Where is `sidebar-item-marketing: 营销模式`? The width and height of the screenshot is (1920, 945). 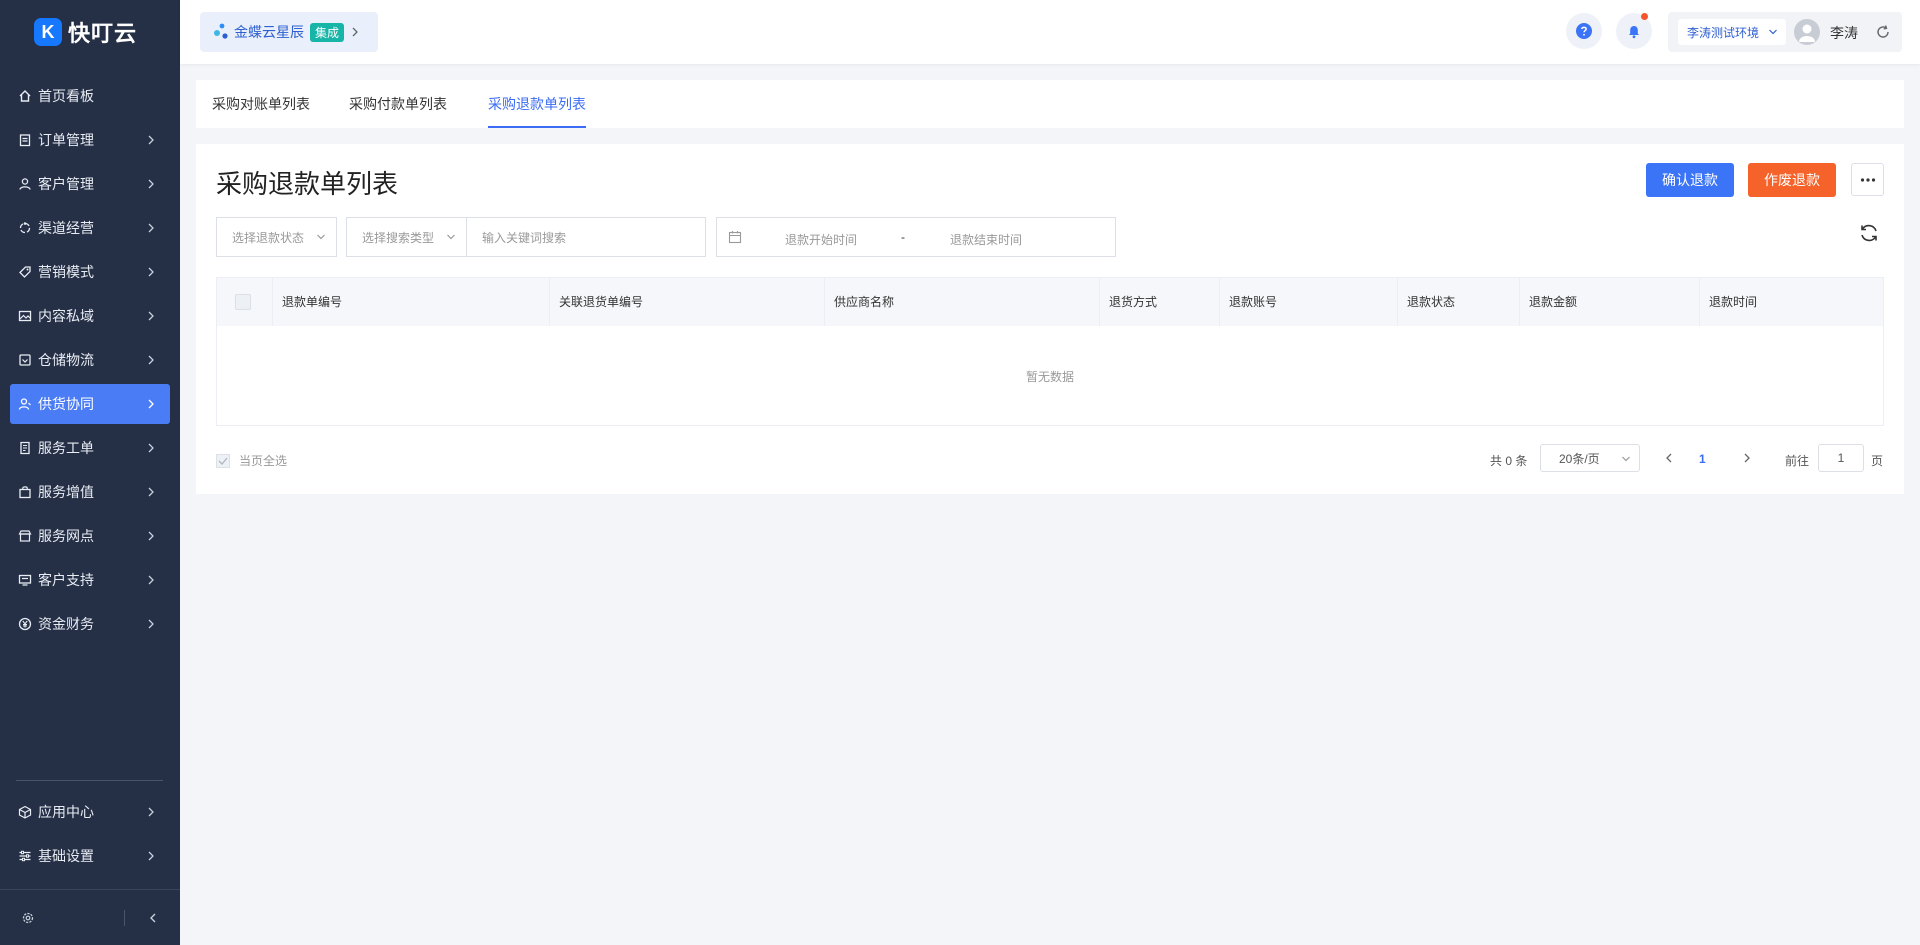
sidebar-item-marketing: 营销模式 is located at coordinates (90, 272).